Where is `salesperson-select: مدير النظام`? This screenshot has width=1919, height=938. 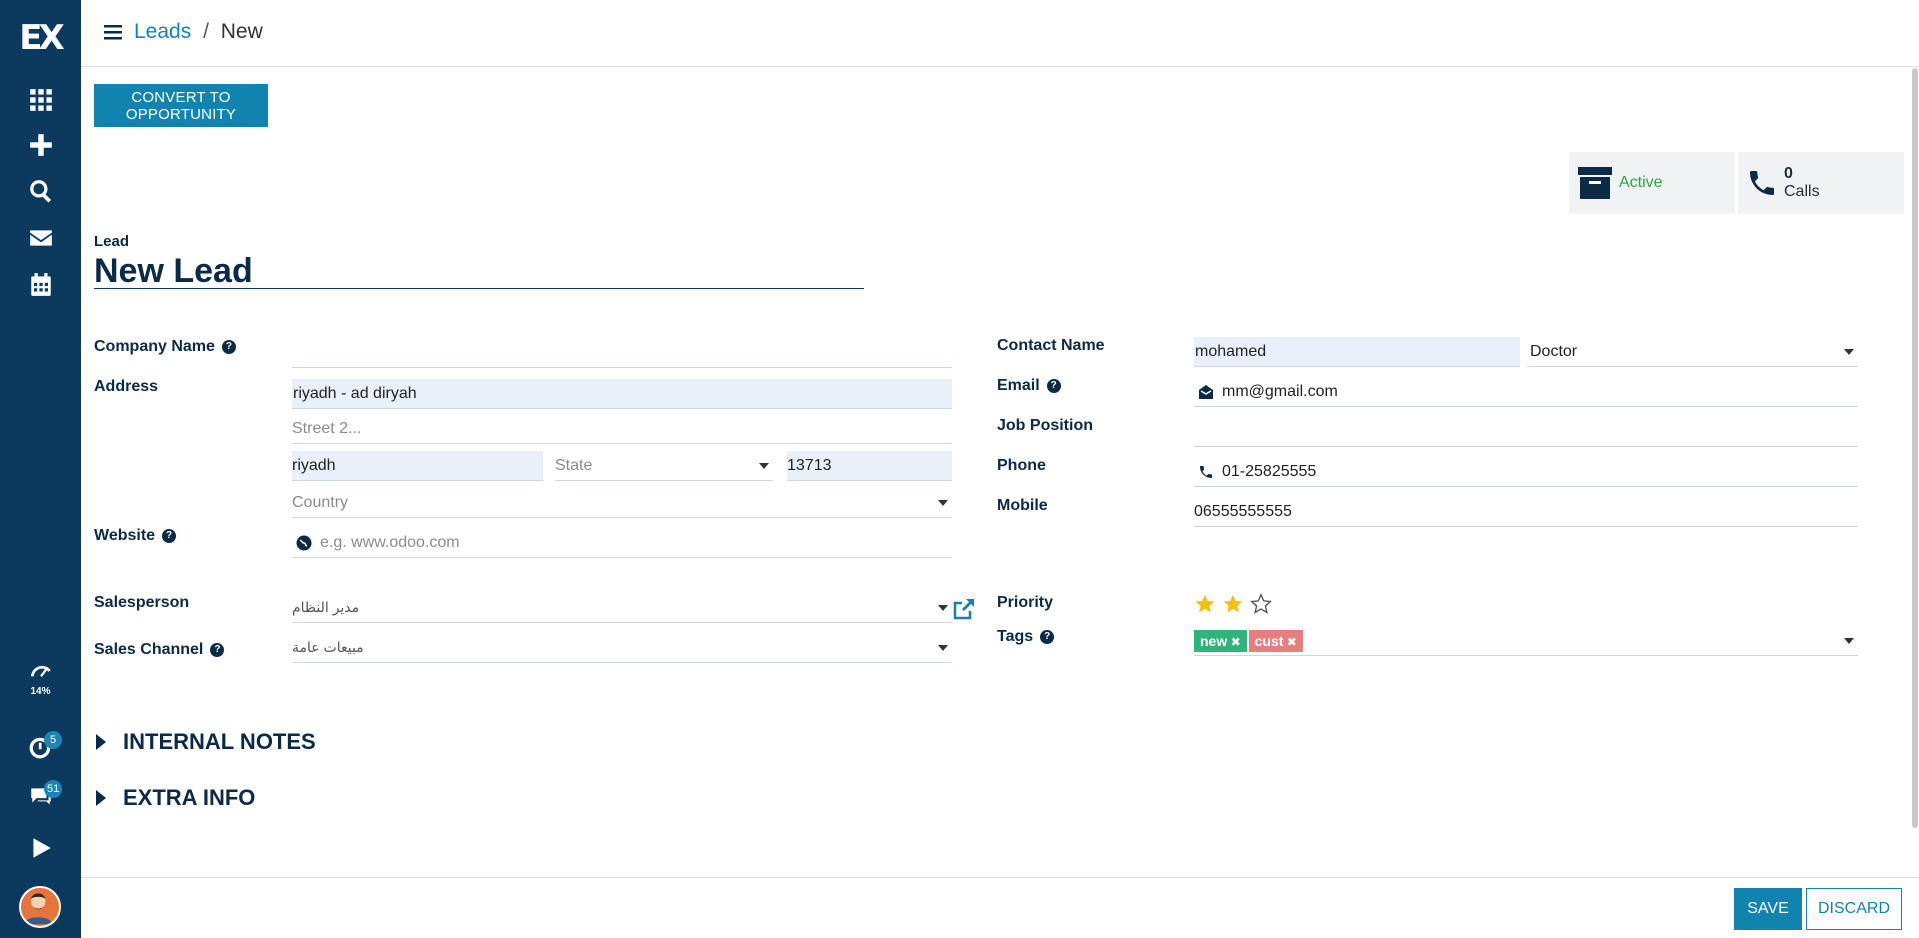
salesperson-select: مدير النظام is located at coordinates (622, 608).